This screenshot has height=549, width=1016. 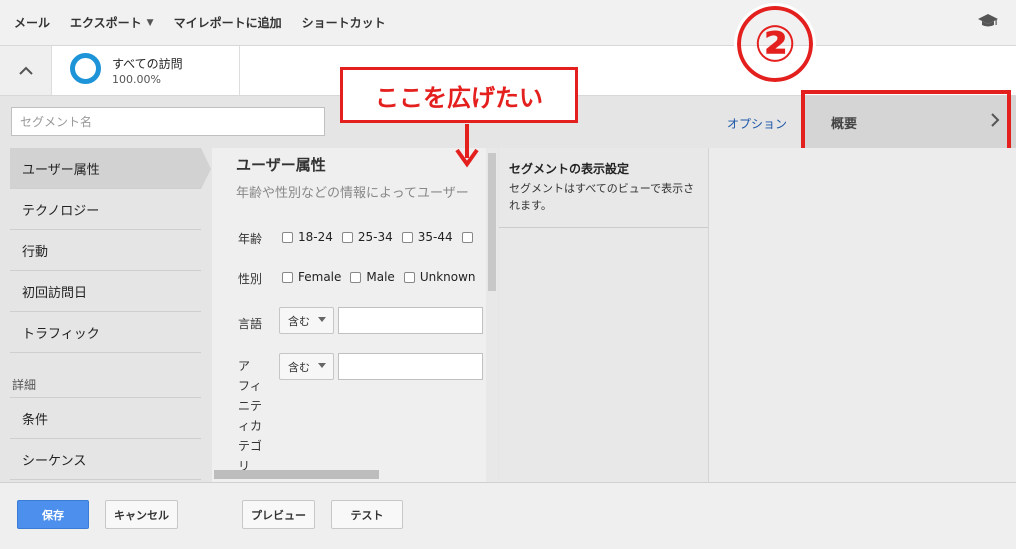 What do you see at coordinates (32, 22) in the screenshot?
I see `mail-button: メール` at bounding box center [32, 22].